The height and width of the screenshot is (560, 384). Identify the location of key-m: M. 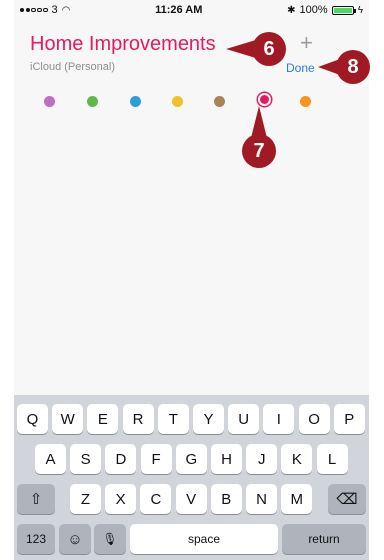
(297, 499).